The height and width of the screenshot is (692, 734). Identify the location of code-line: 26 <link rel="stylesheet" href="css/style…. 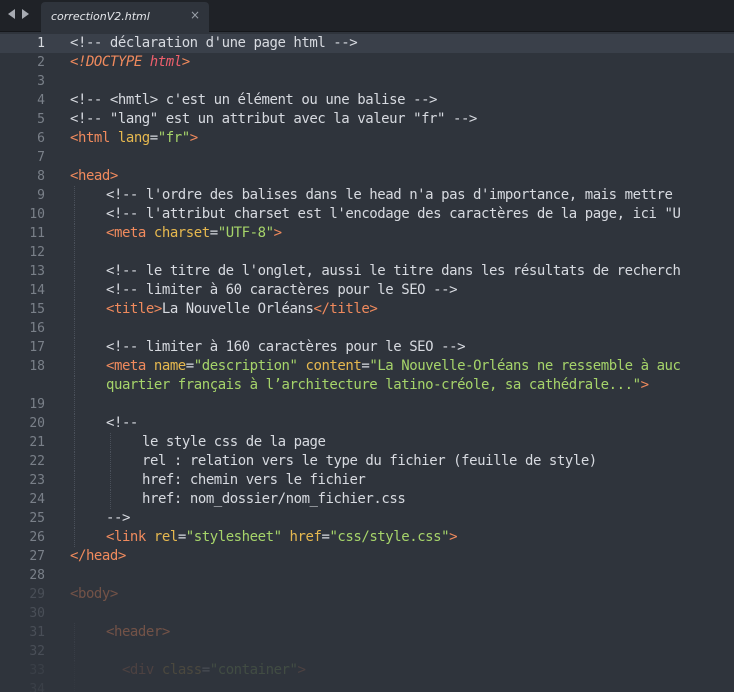
(367, 537).